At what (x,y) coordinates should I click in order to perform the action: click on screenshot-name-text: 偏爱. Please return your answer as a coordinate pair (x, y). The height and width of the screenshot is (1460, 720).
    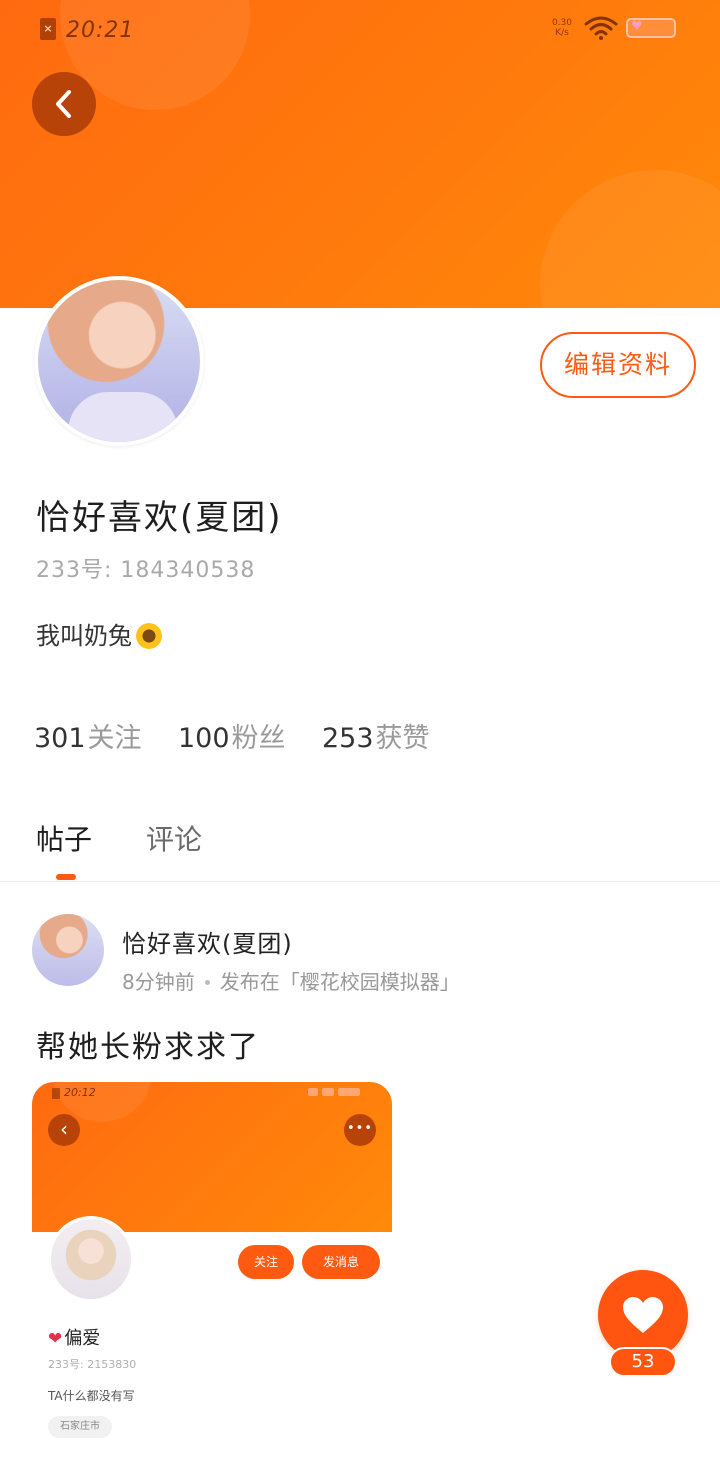
    Looking at the image, I should click on (82, 1338).